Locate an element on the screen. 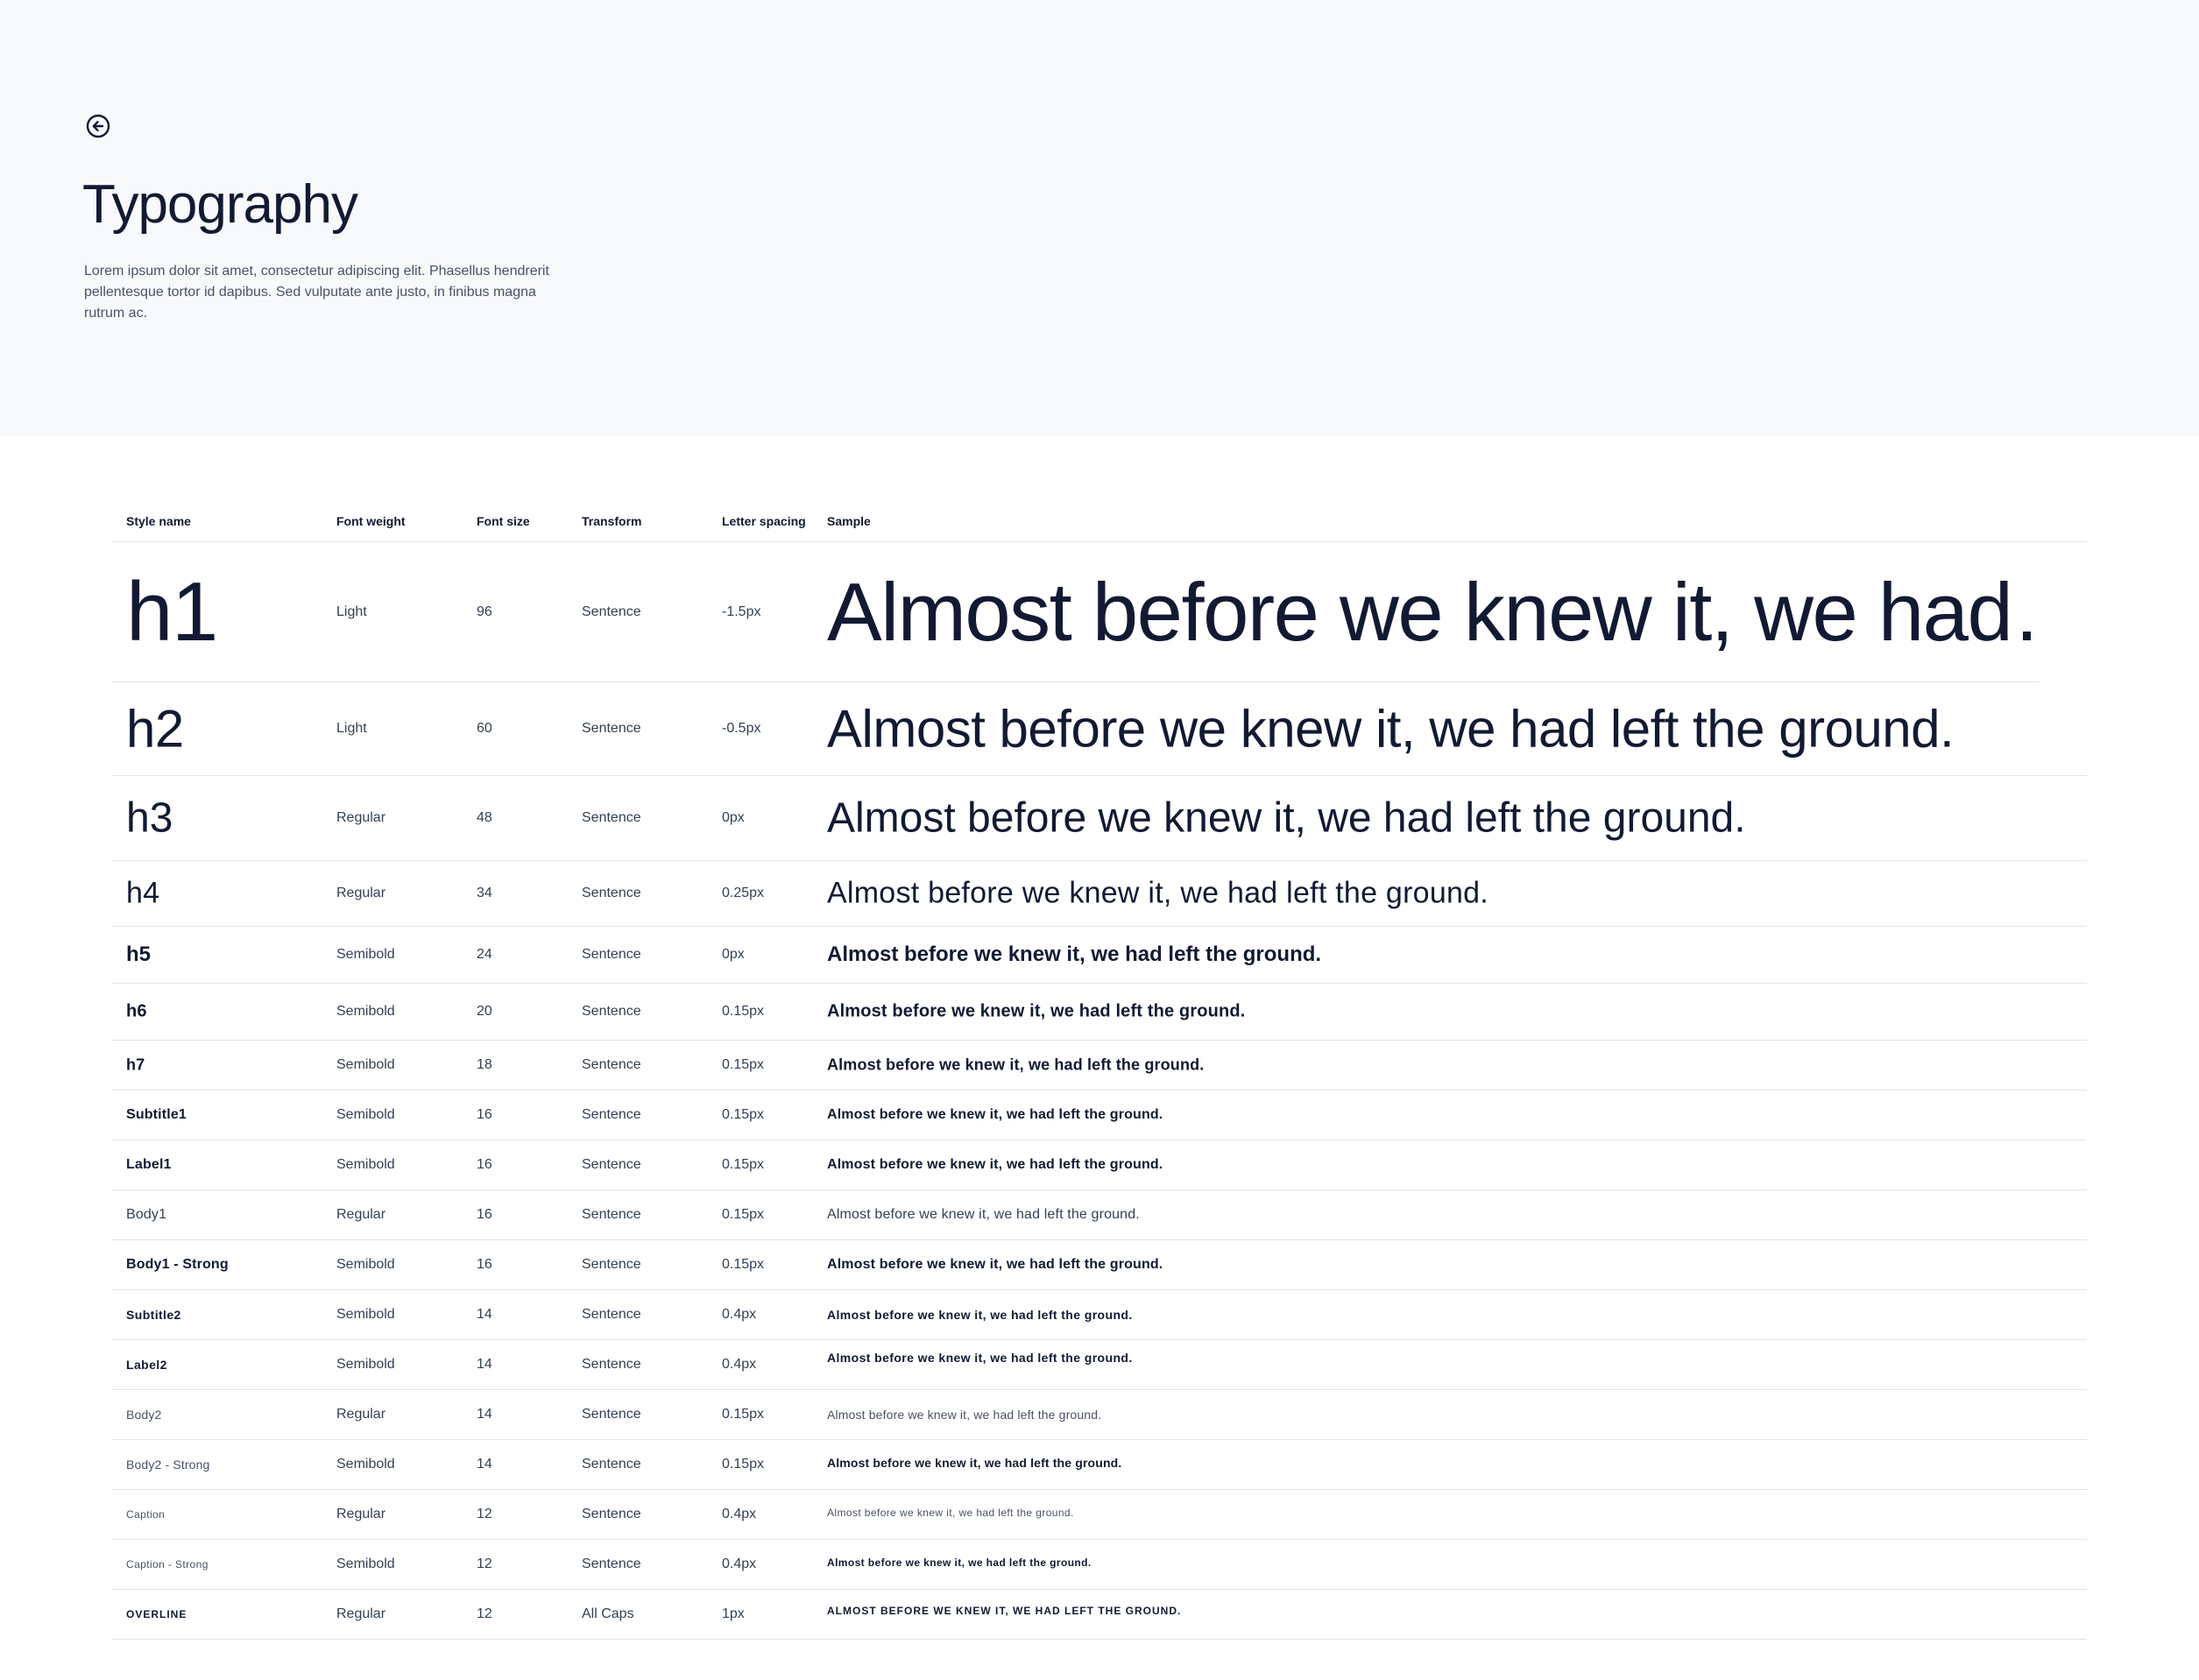 The height and width of the screenshot is (1680, 2199). page-title: Typography is located at coordinates (220, 204).